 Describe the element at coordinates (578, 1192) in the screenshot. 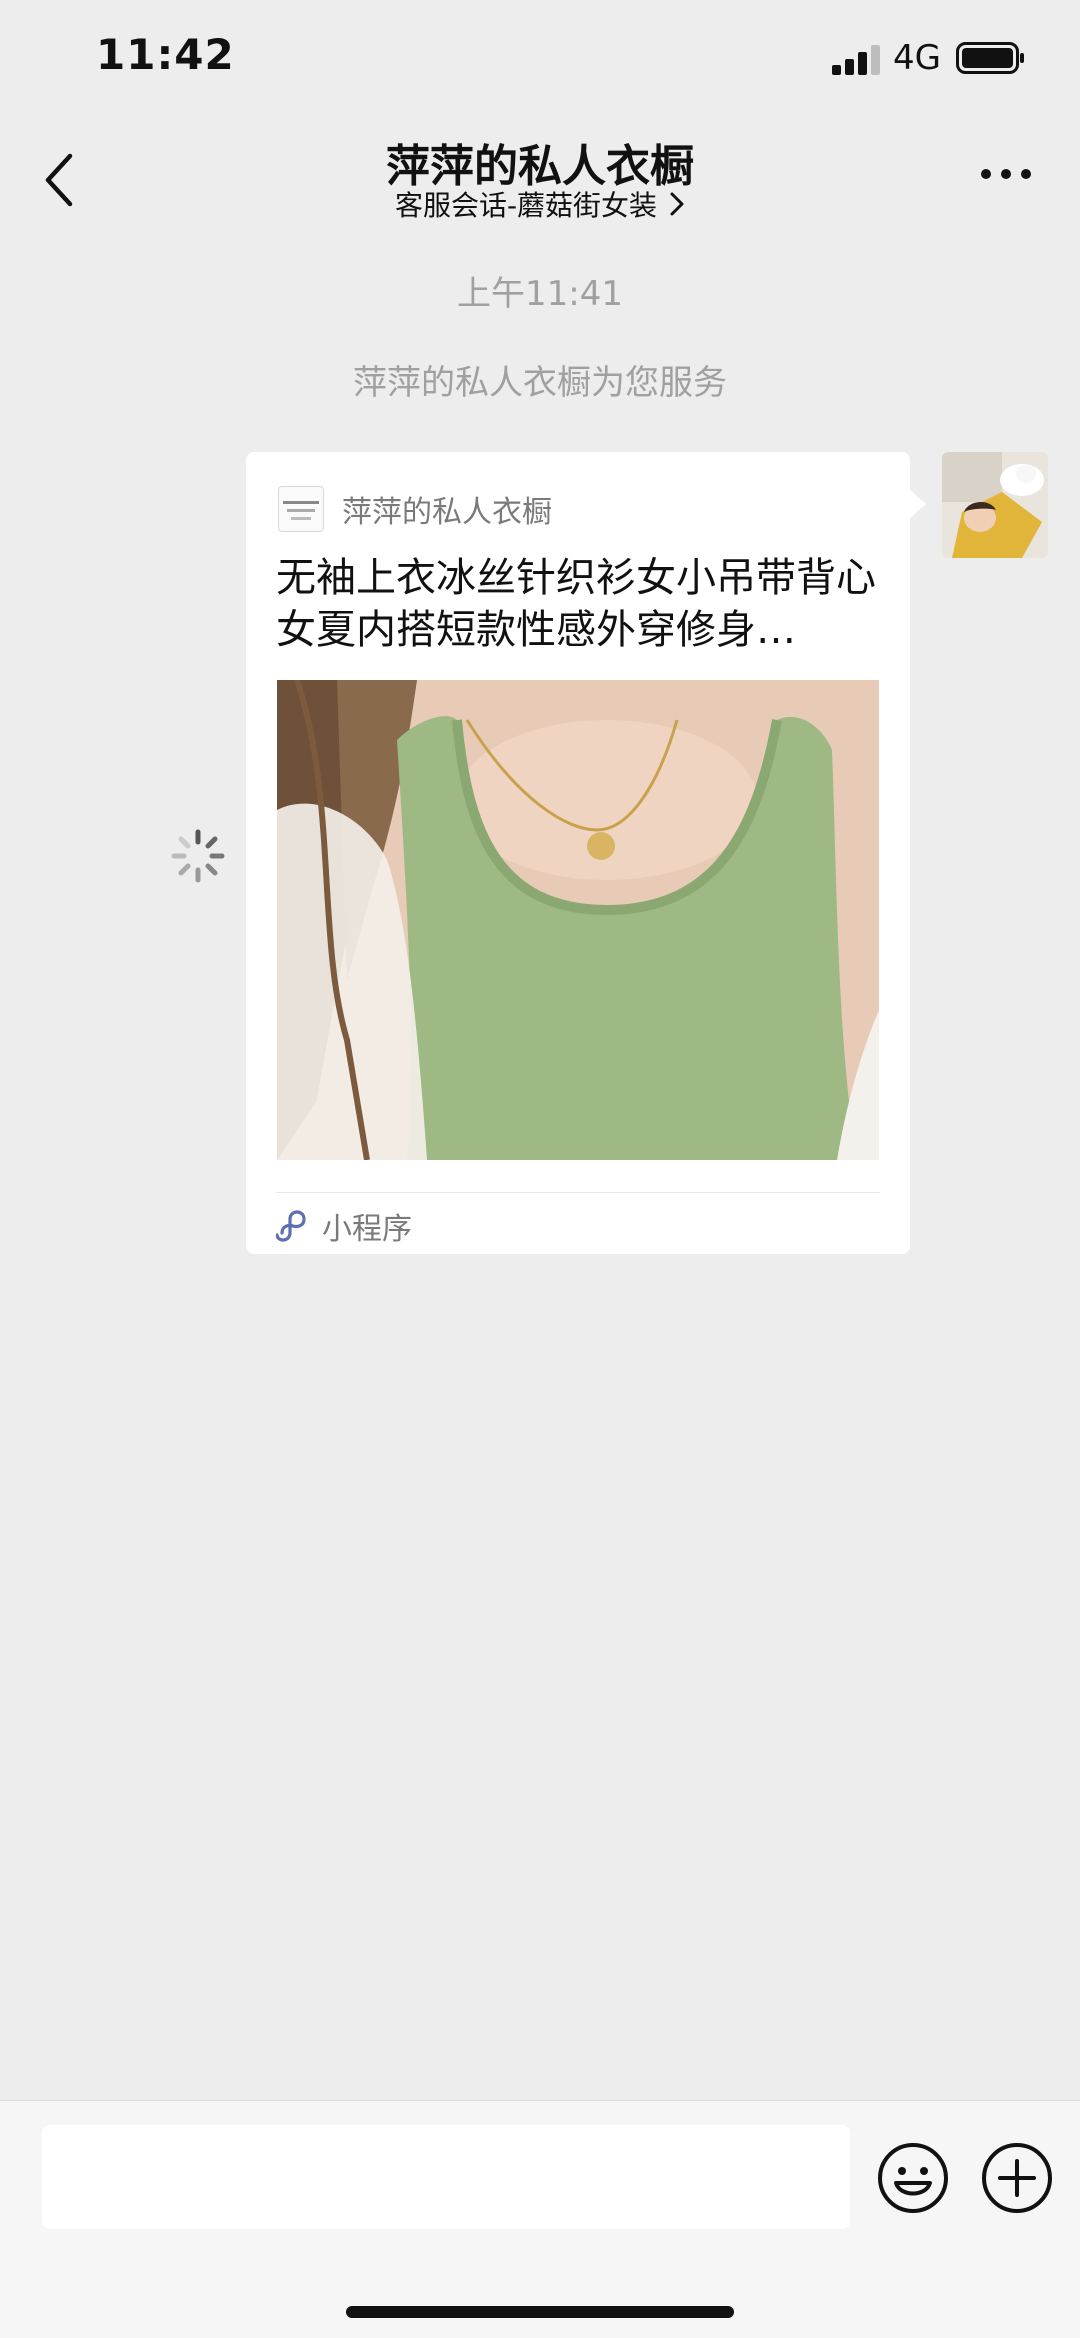

I see `card-divider` at that location.